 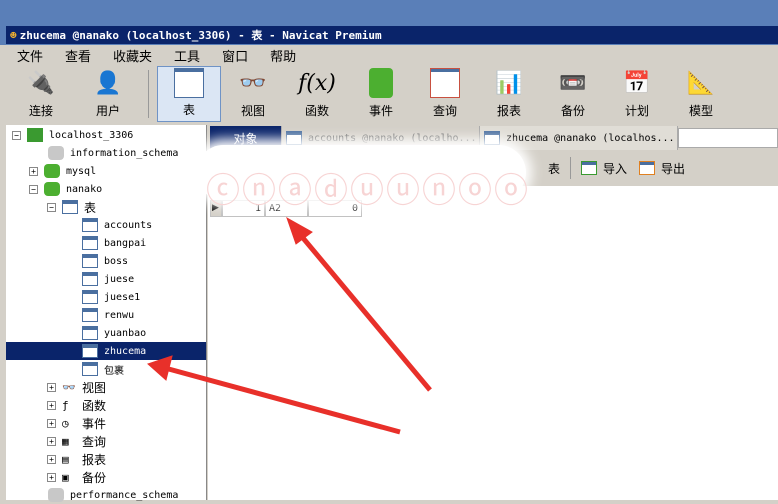 I want to click on function-button: f(x) 函数, so click(x=317, y=94).